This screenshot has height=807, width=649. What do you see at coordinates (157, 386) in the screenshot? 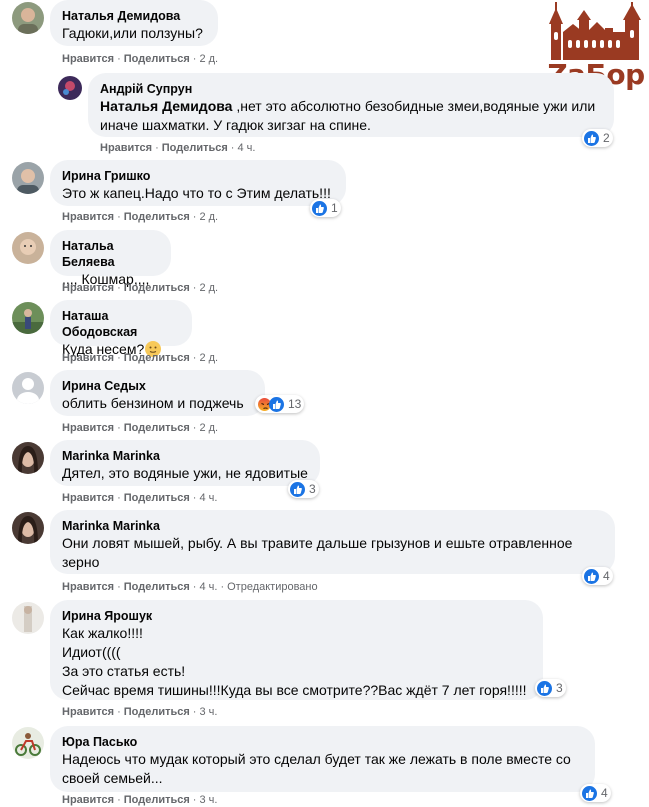
I see `author-name: Ирина Седых` at bounding box center [157, 386].